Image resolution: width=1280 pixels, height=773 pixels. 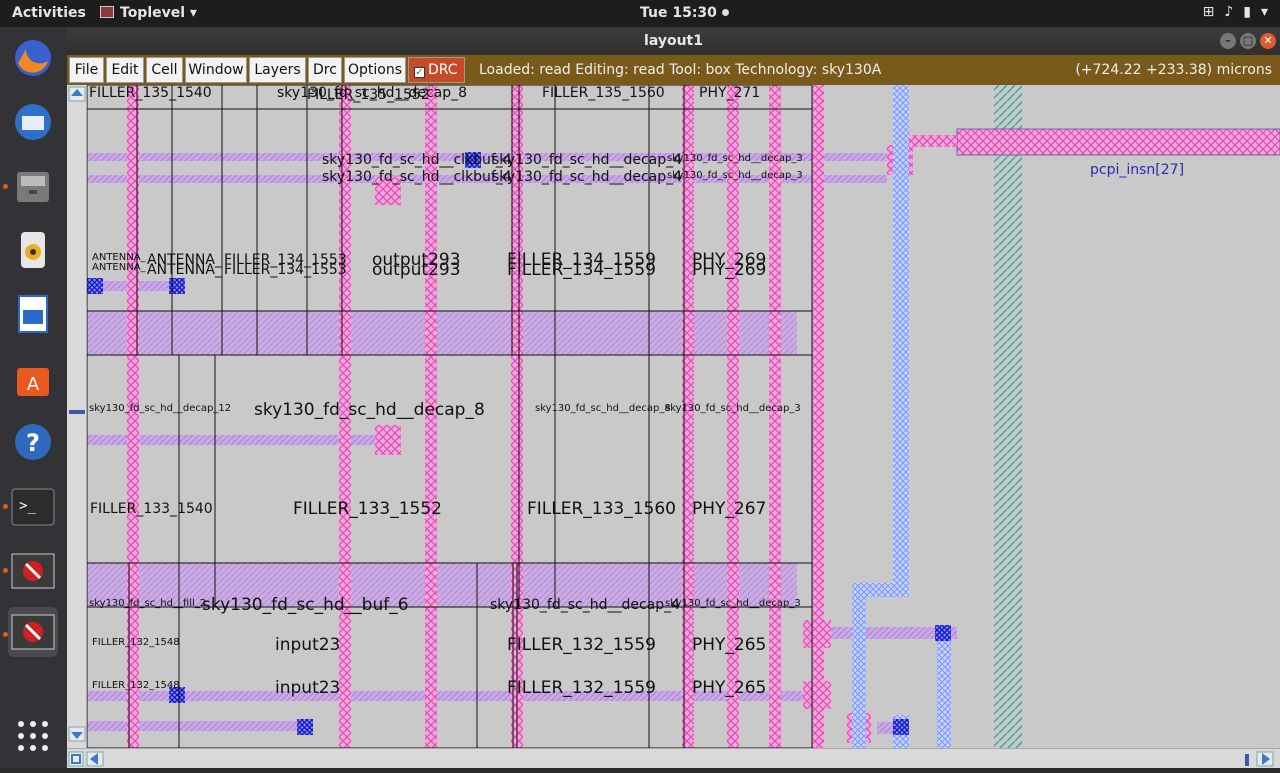 I want to click on cell-label: output293, so click(x=416, y=270).